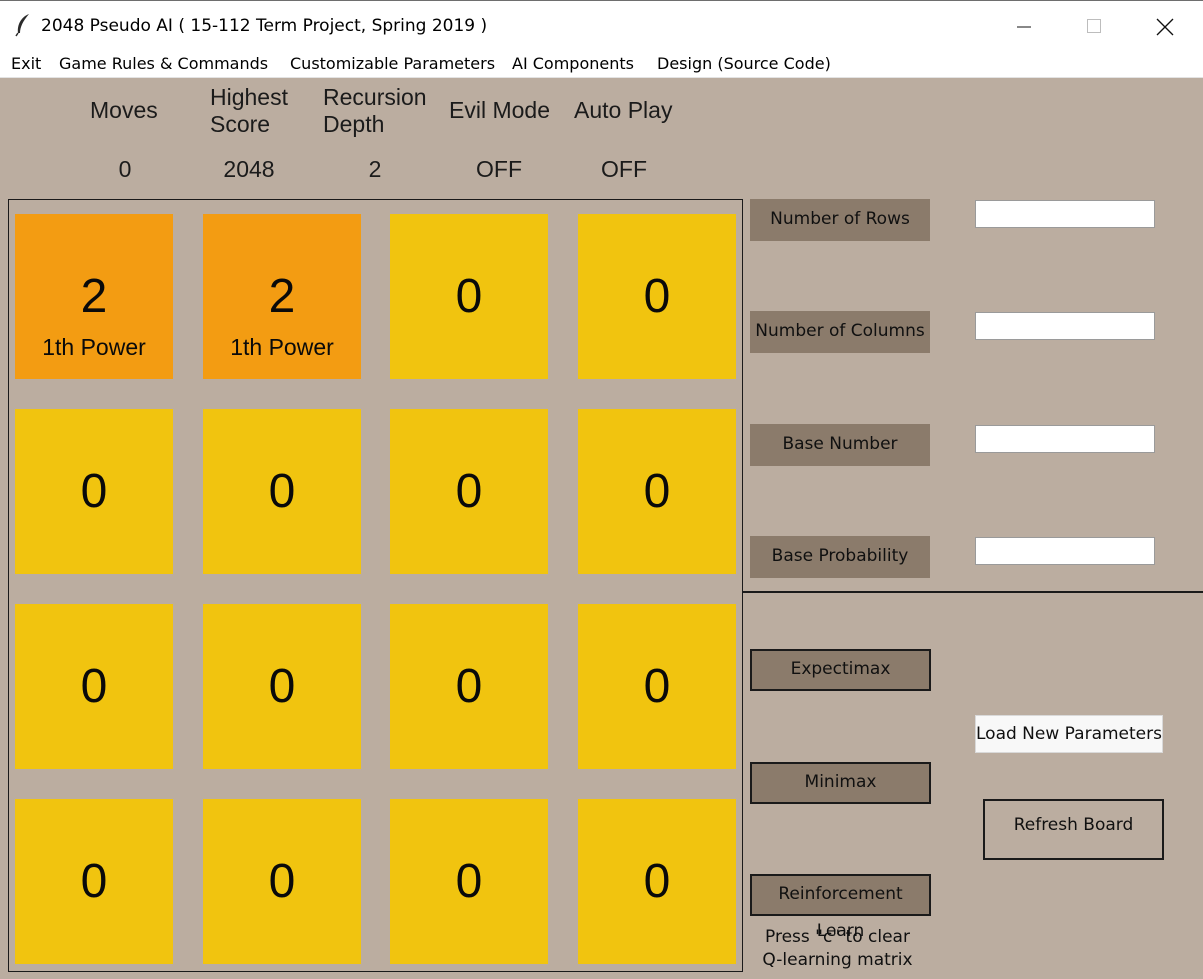 This screenshot has height=979, width=1203. I want to click on menu-exit: Exit, so click(26, 63).